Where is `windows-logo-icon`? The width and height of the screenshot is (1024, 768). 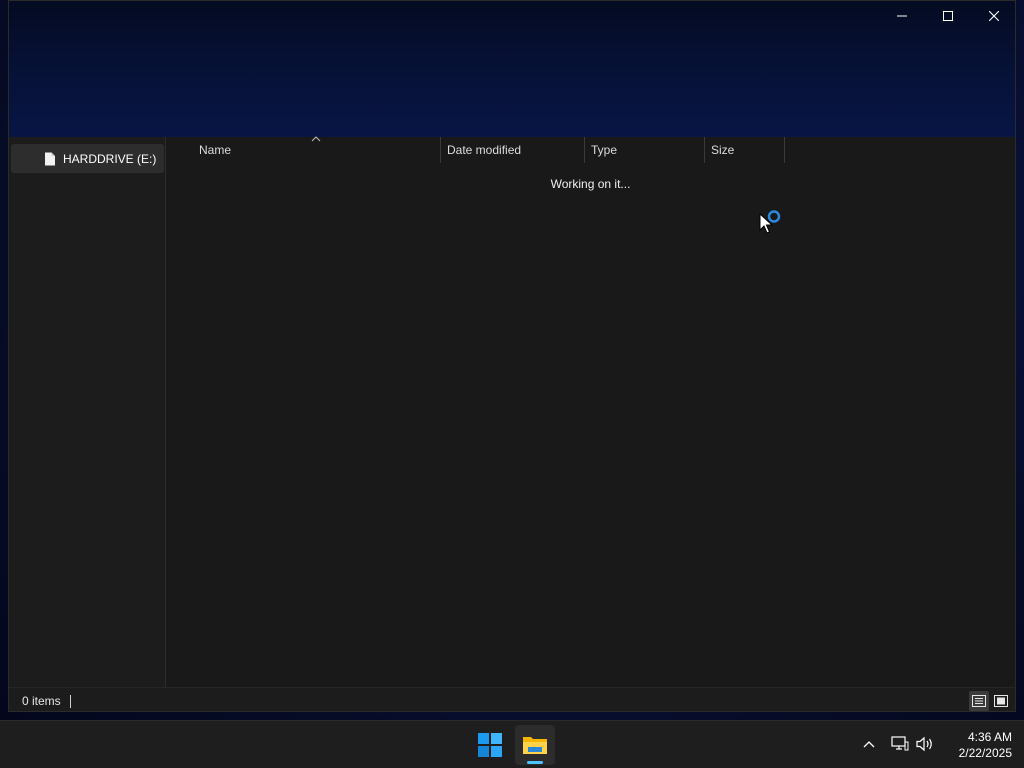
windows-logo-icon is located at coordinates (490, 745).